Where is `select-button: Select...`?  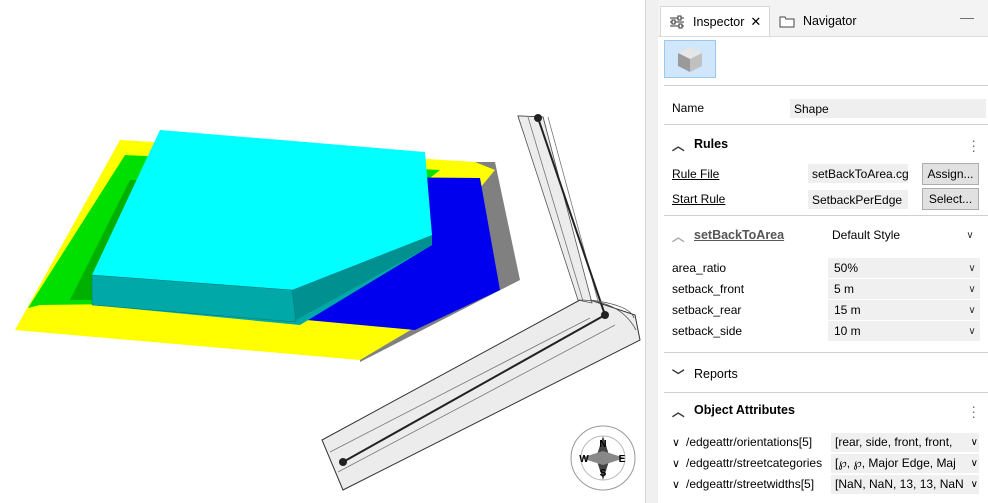
select-button: Select... is located at coordinates (950, 199).